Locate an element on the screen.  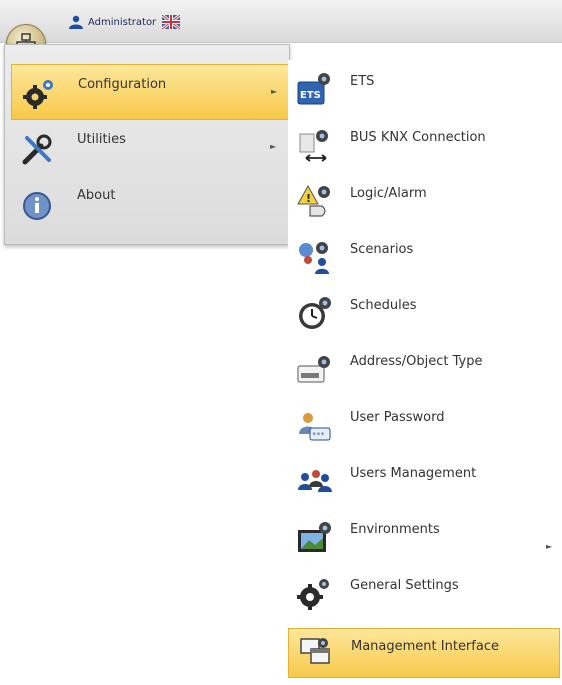
management-interface-icon is located at coordinates (315, 651).